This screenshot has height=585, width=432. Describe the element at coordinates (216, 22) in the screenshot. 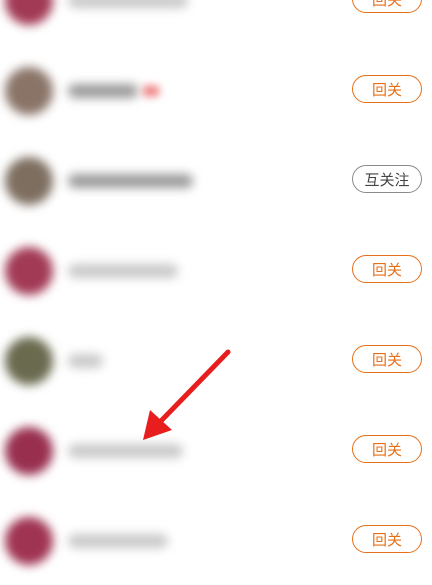

I see `list-item: 回关` at that location.